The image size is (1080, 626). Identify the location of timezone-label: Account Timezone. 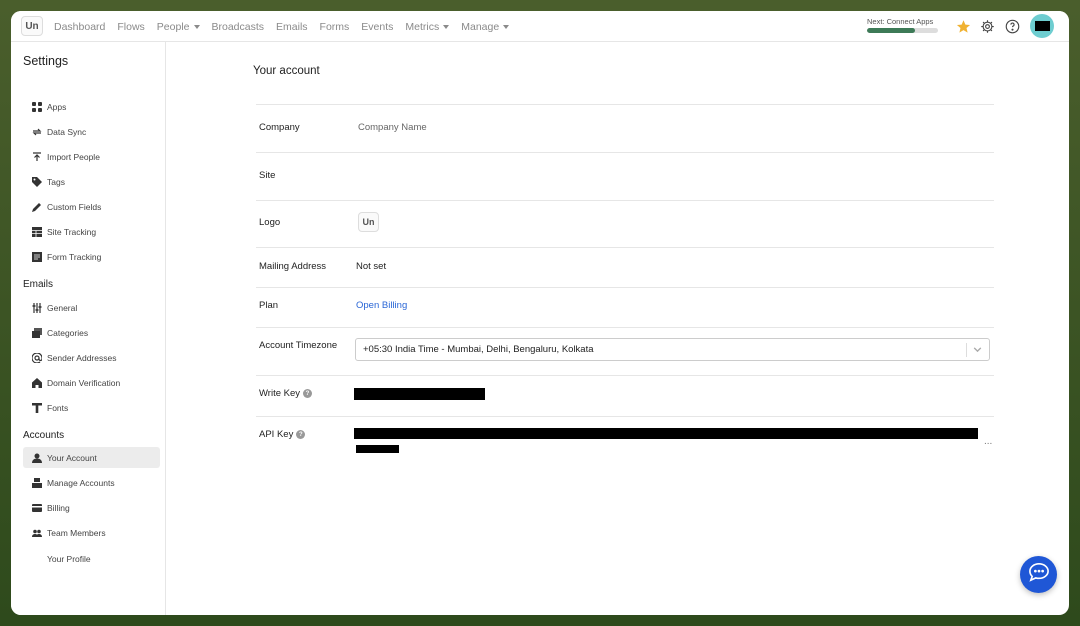
(298, 345).